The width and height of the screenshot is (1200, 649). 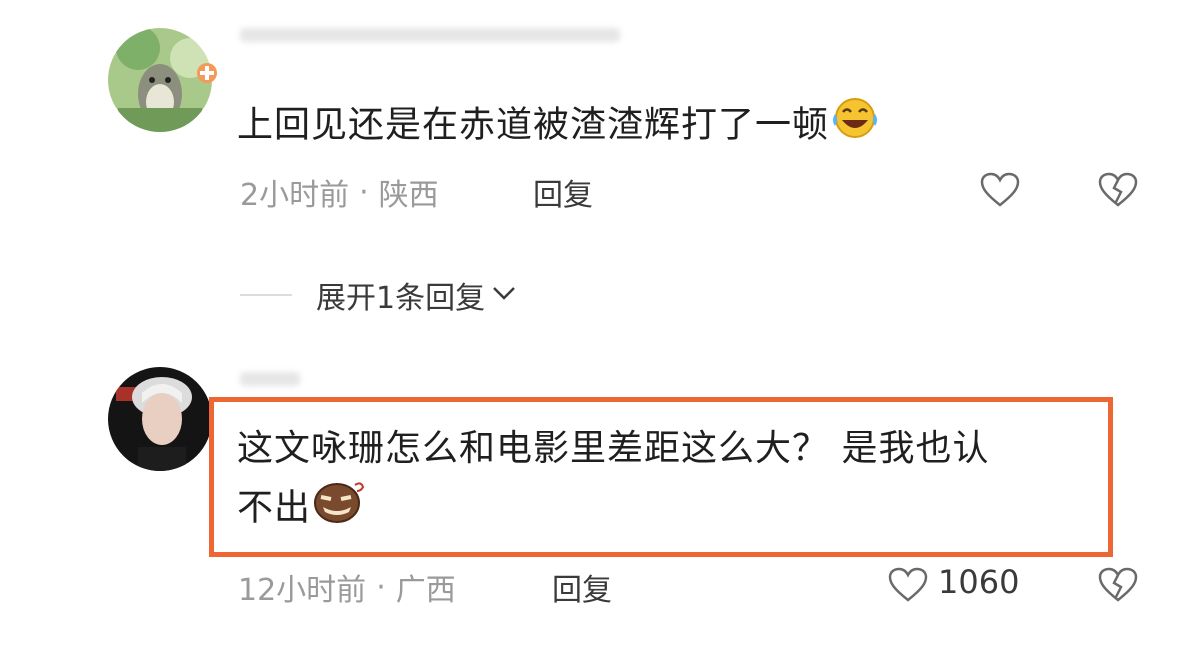 What do you see at coordinates (408, 195) in the screenshot?
I see `location: 陕西` at bounding box center [408, 195].